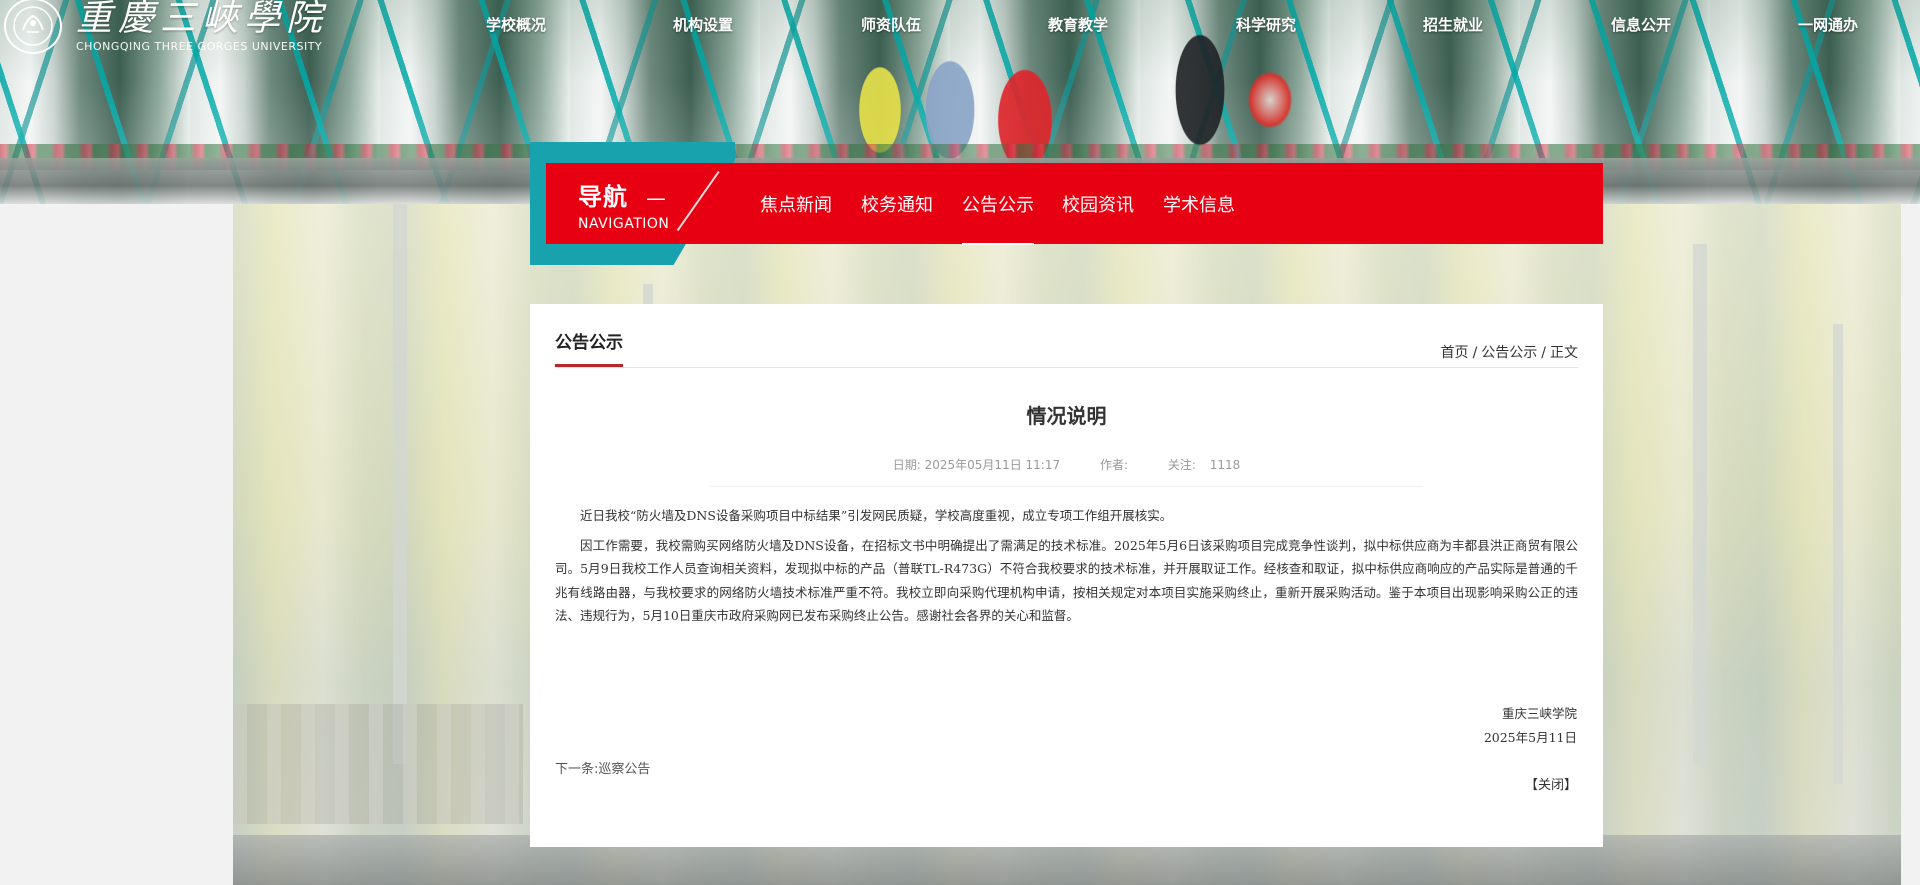  I want to click on card-header: 公告公示 首页 / 公告公示 / 正文, so click(1066, 336).